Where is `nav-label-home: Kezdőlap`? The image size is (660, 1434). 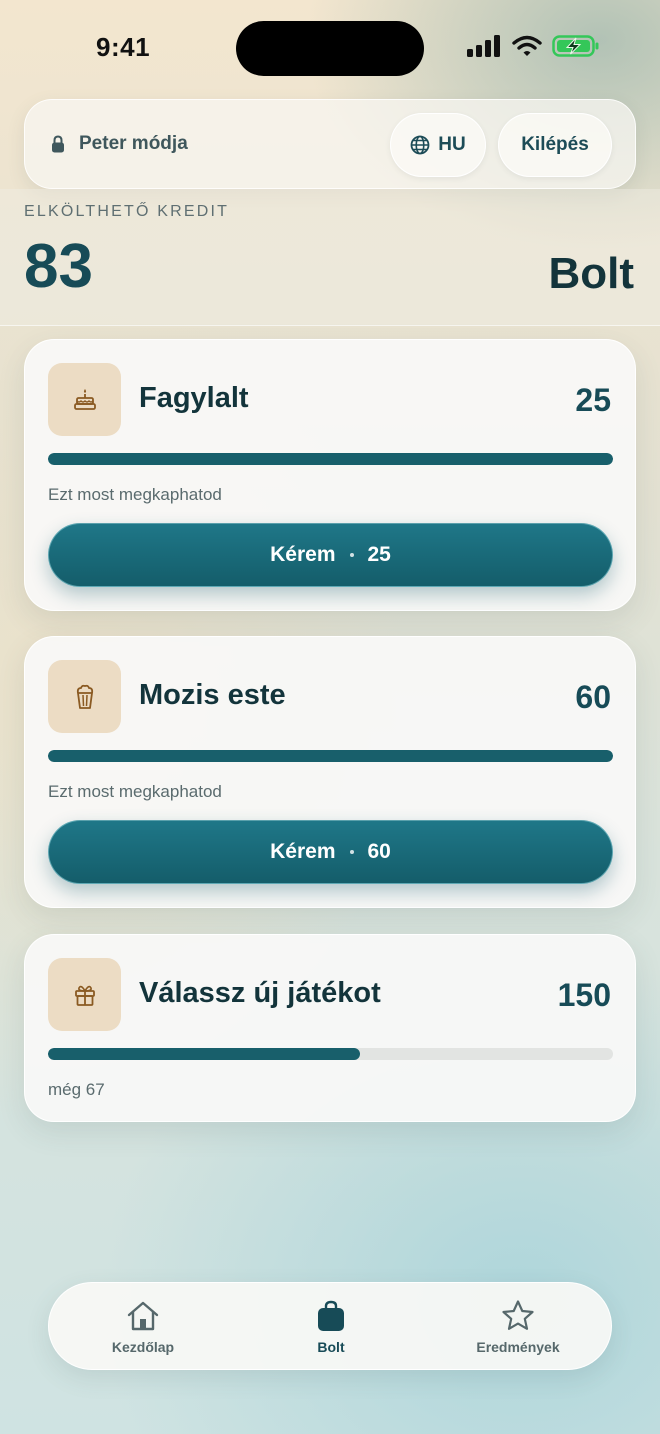 nav-label-home: Kezdőlap is located at coordinates (143, 1347).